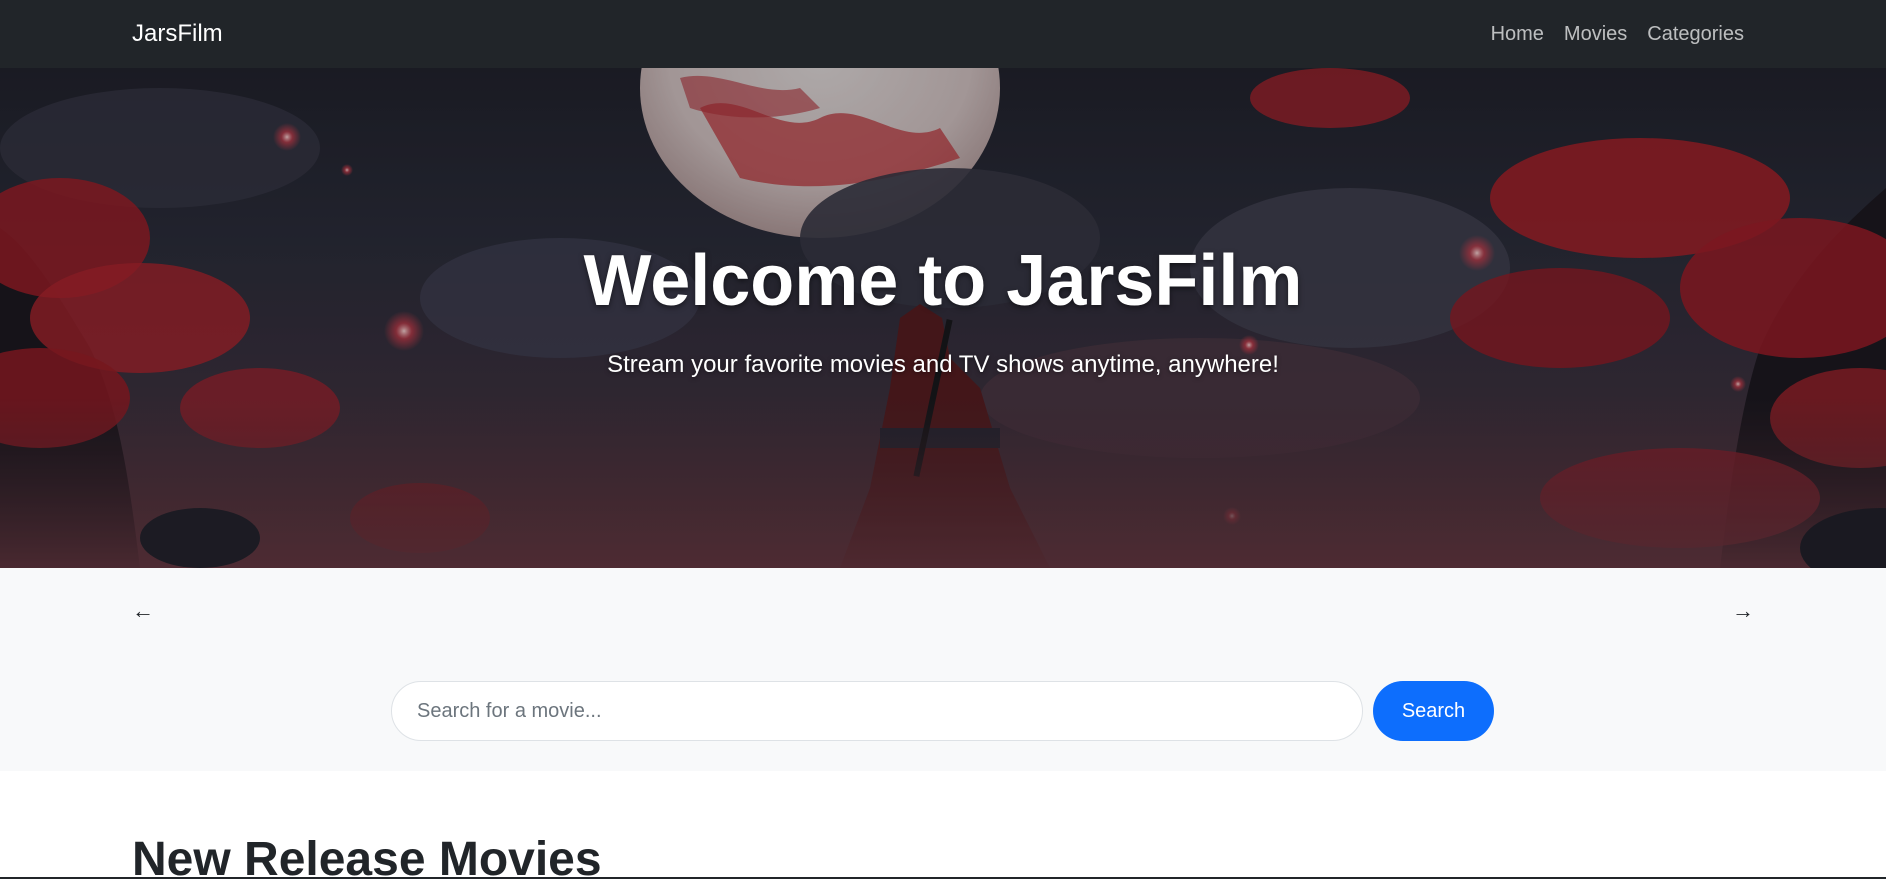 The image size is (1886, 879). What do you see at coordinates (943, 34) in the screenshot?
I see `top-navbar: JarsFilm Home Movies Categories` at bounding box center [943, 34].